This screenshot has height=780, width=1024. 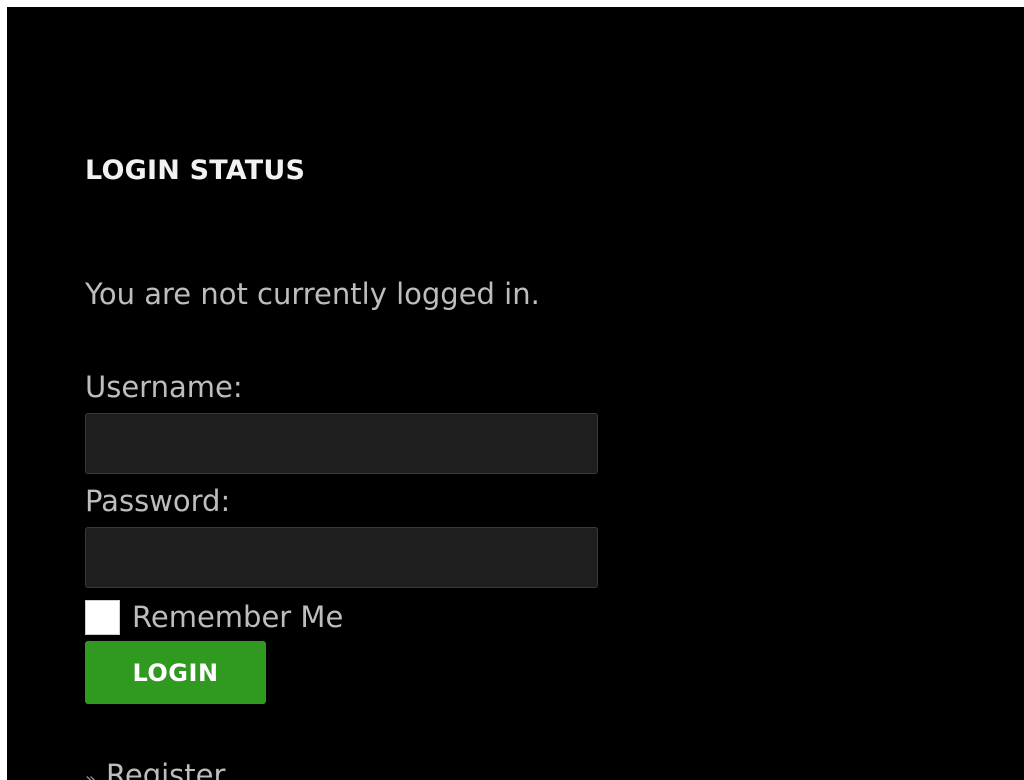 I want to click on login-button: LOGIN, so click(x=175, y=672).